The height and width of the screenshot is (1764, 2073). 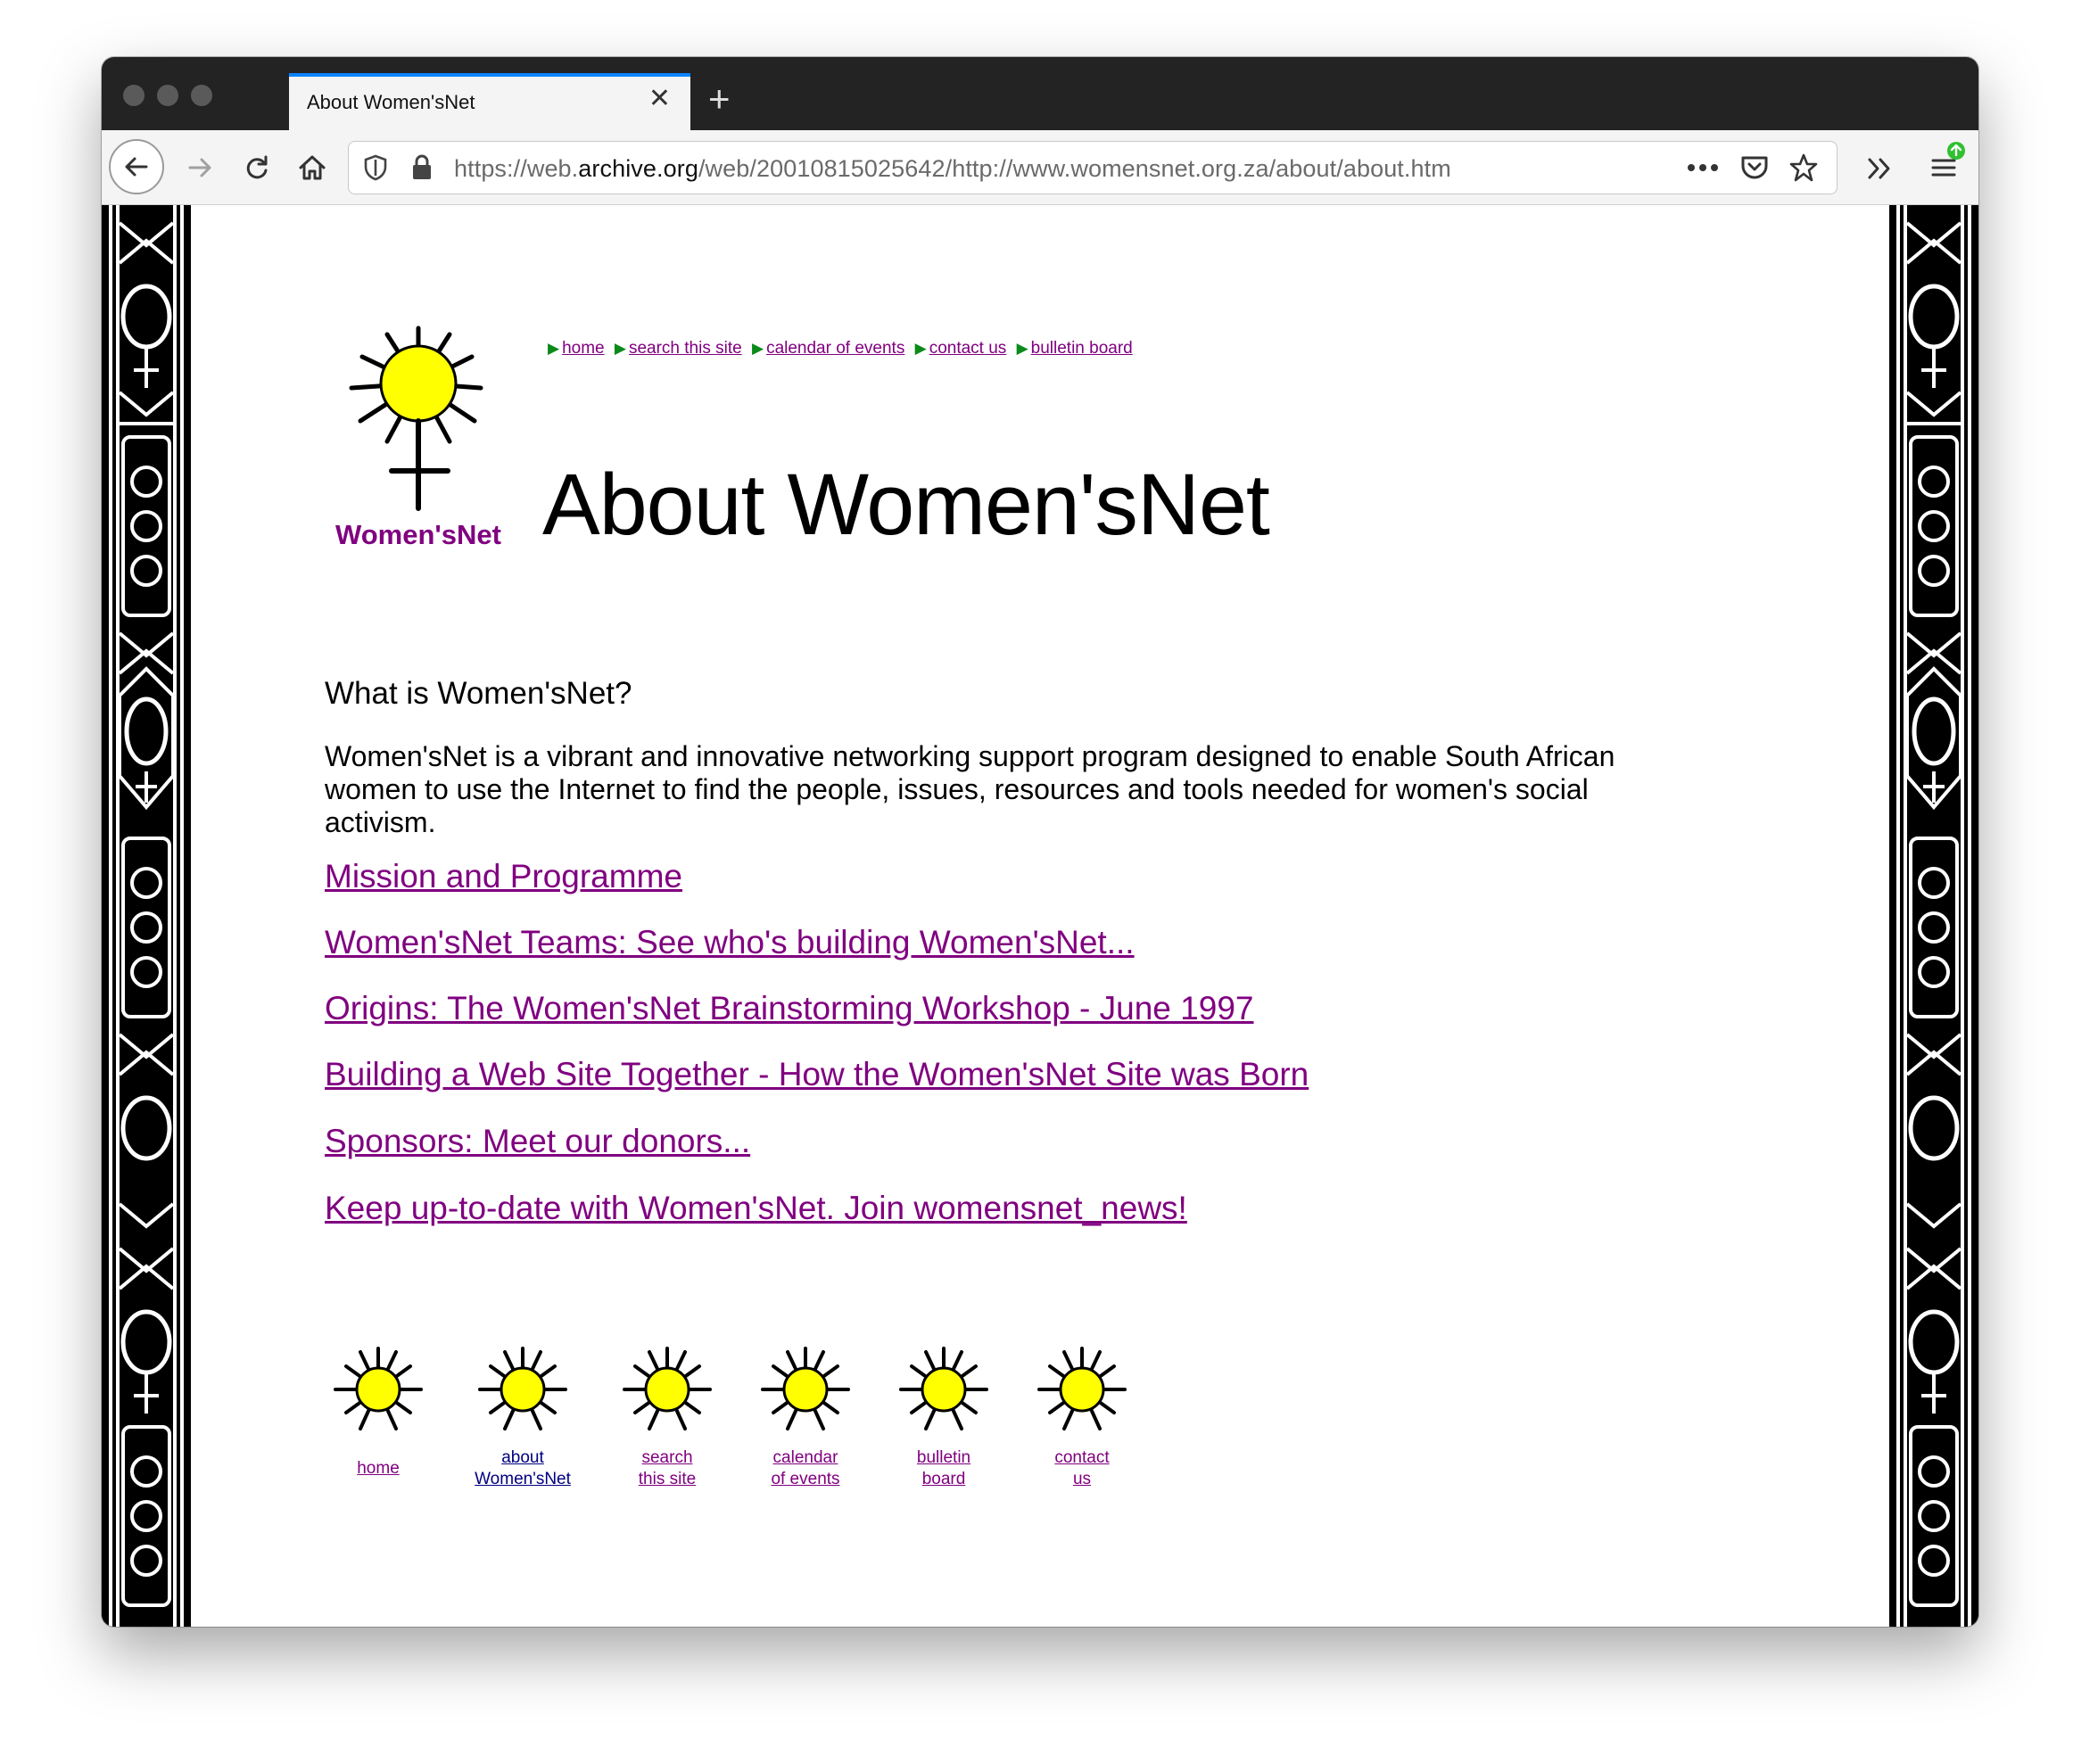 I want to click on bottom-nav-about: about Women'sNet, so click(x=522, y=1418).